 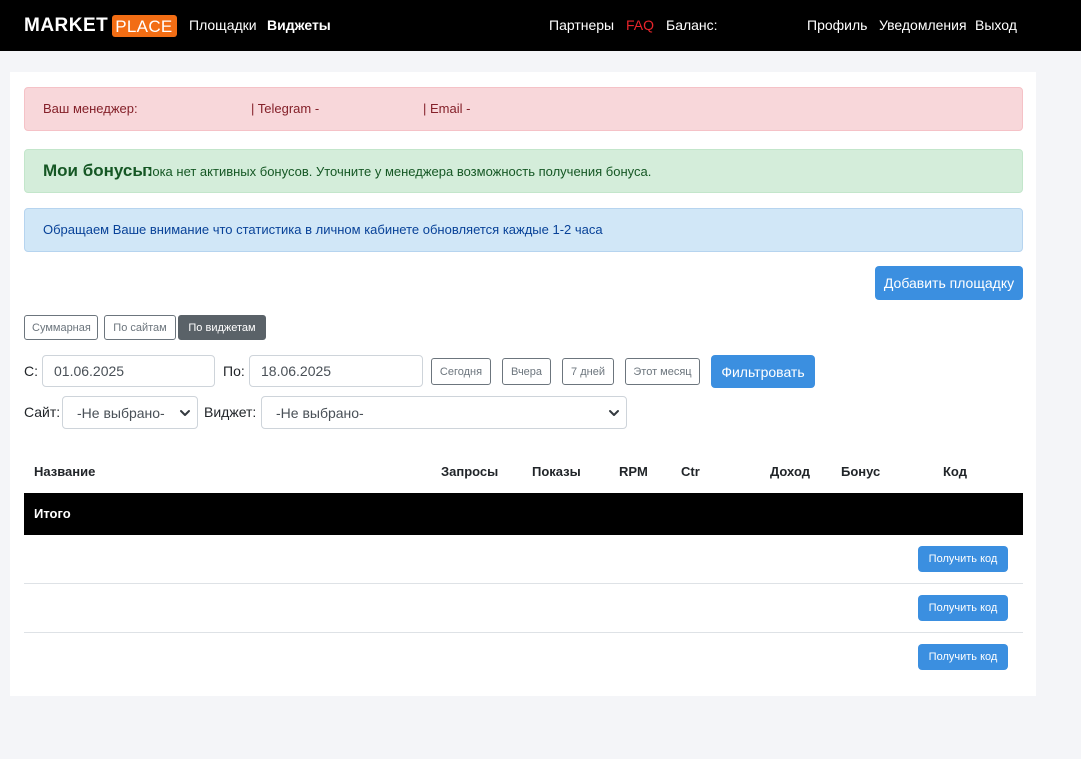 What do you see at coordinates (234, 371) in the screenshot?
I see `date-to-label: По:` at bounding box center [234, 371].